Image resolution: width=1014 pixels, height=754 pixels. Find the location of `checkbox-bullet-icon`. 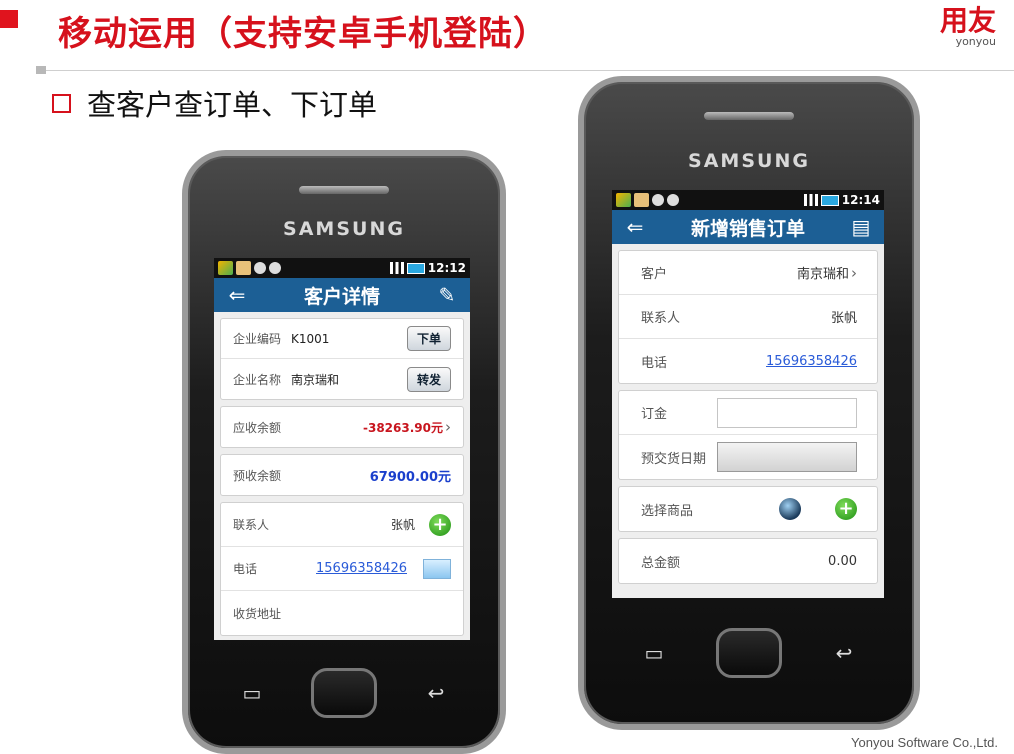

checkbox-bullet-icon is located at coordinates (61, 103).